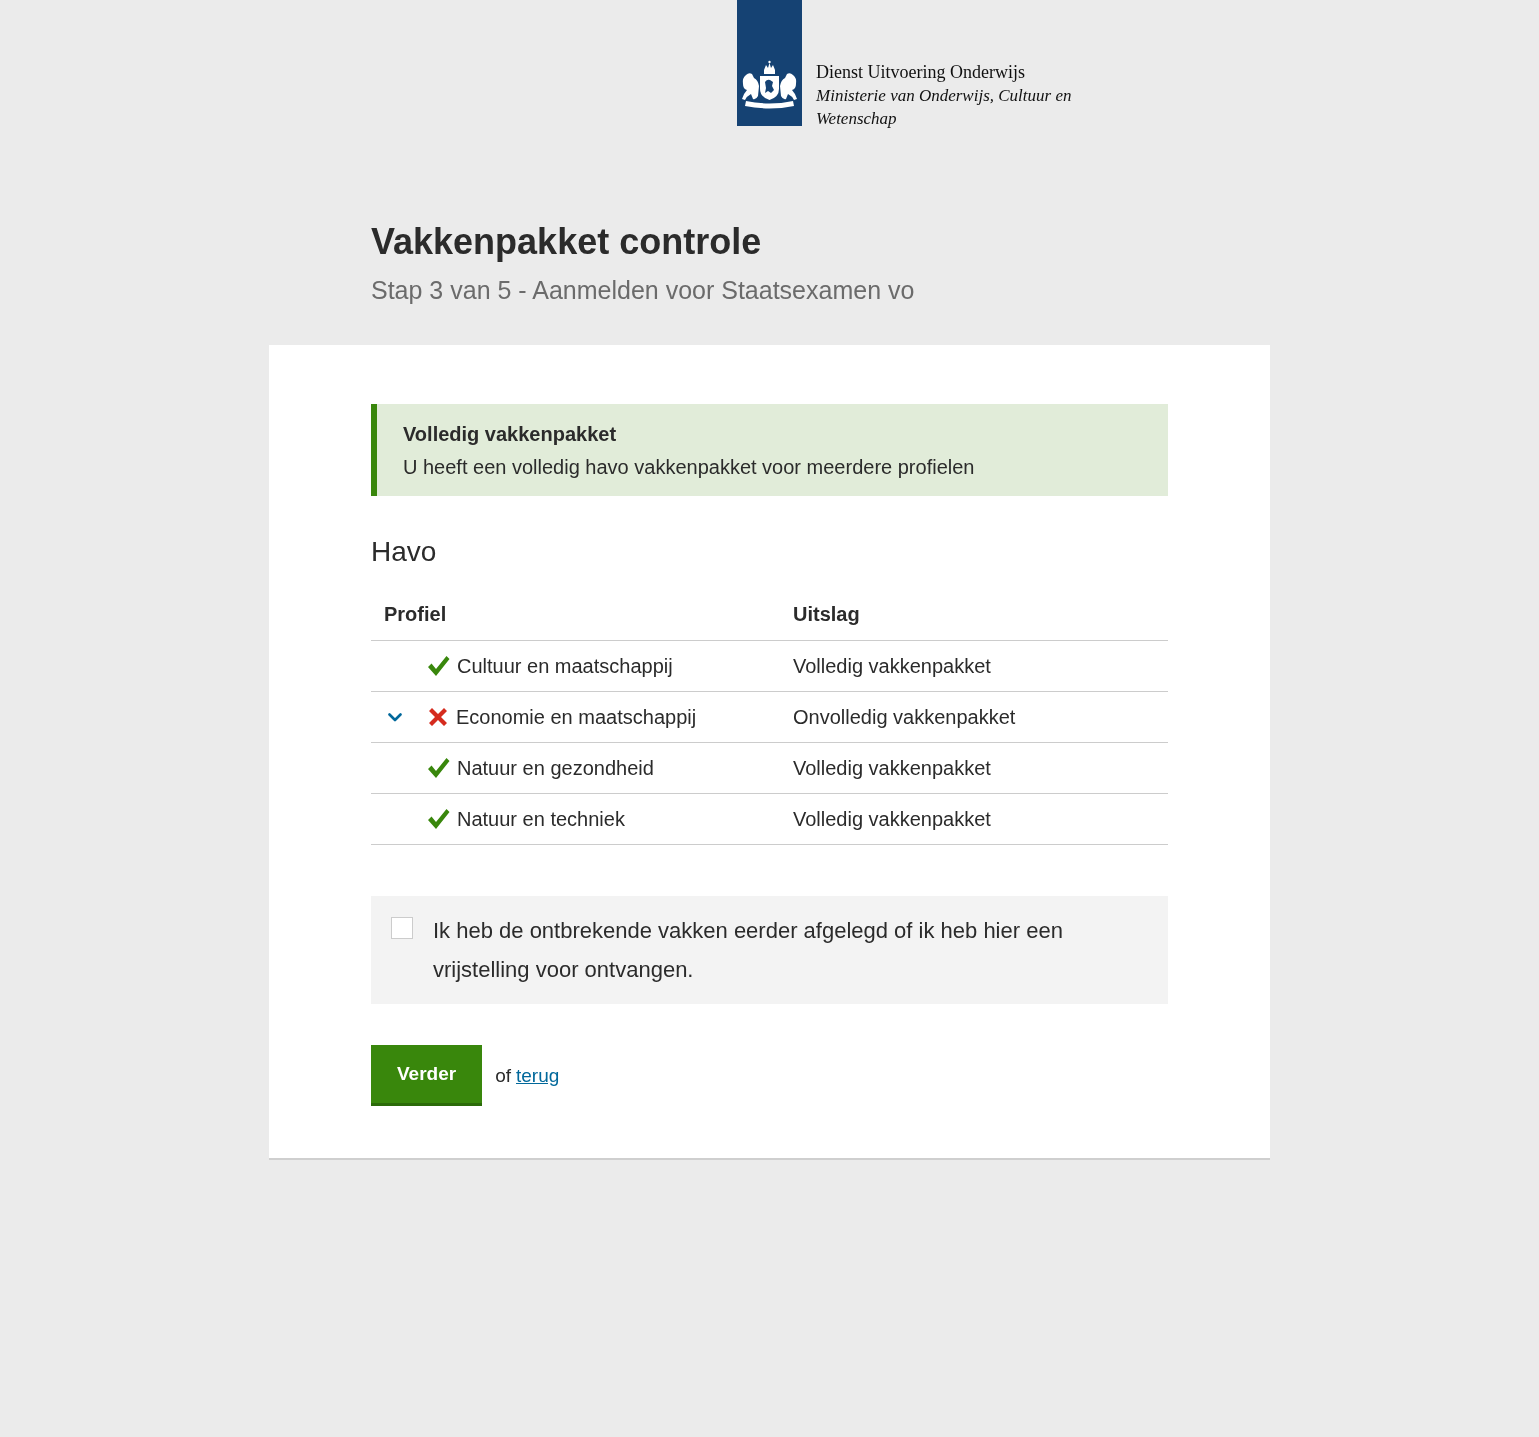 The image size is (1539, 1437). What do you see at coordinates (826, 614) in the screenshot?
I see `column-heading: Uitslag` at bounding box center [826, 614].